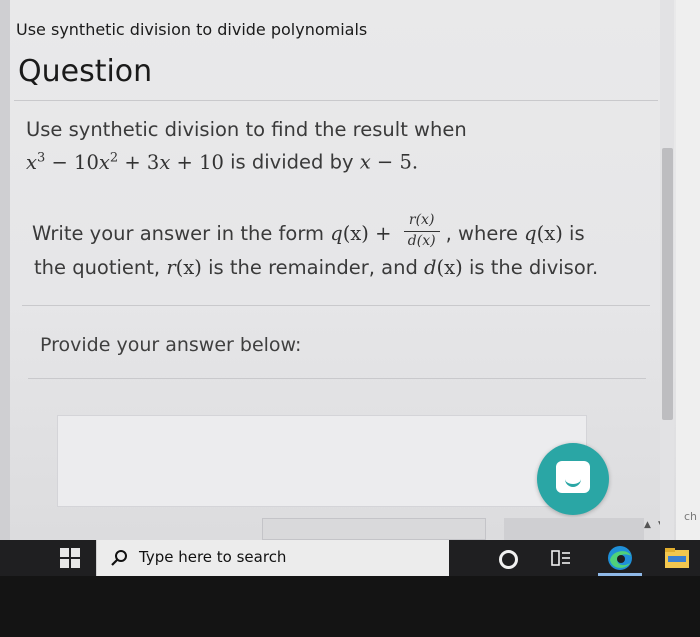 The image size is (700, 637). What do you see at coordinates (405, 162) in the screenshot?
I see `math-const: 5` at bounding box center [405, 162].